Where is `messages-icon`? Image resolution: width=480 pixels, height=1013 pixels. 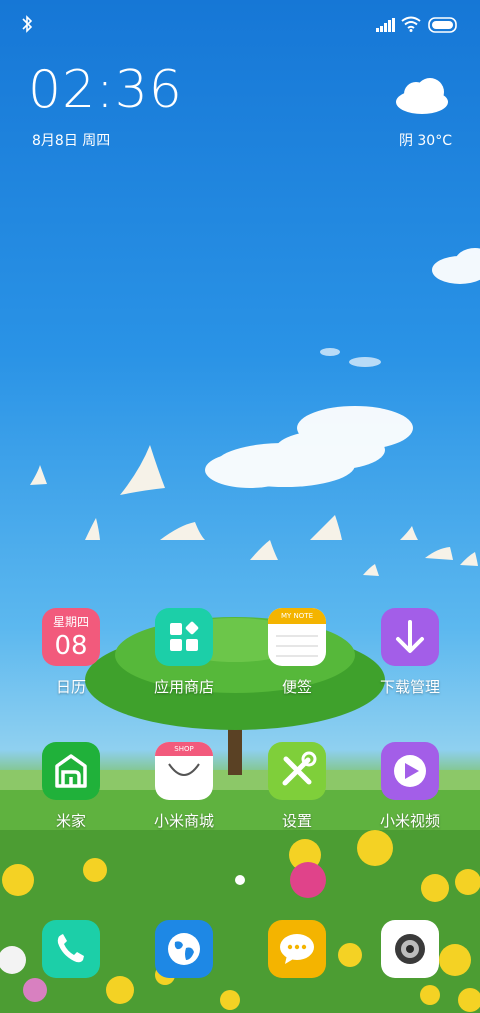 messages-icon is located at coordinates (297, 949).